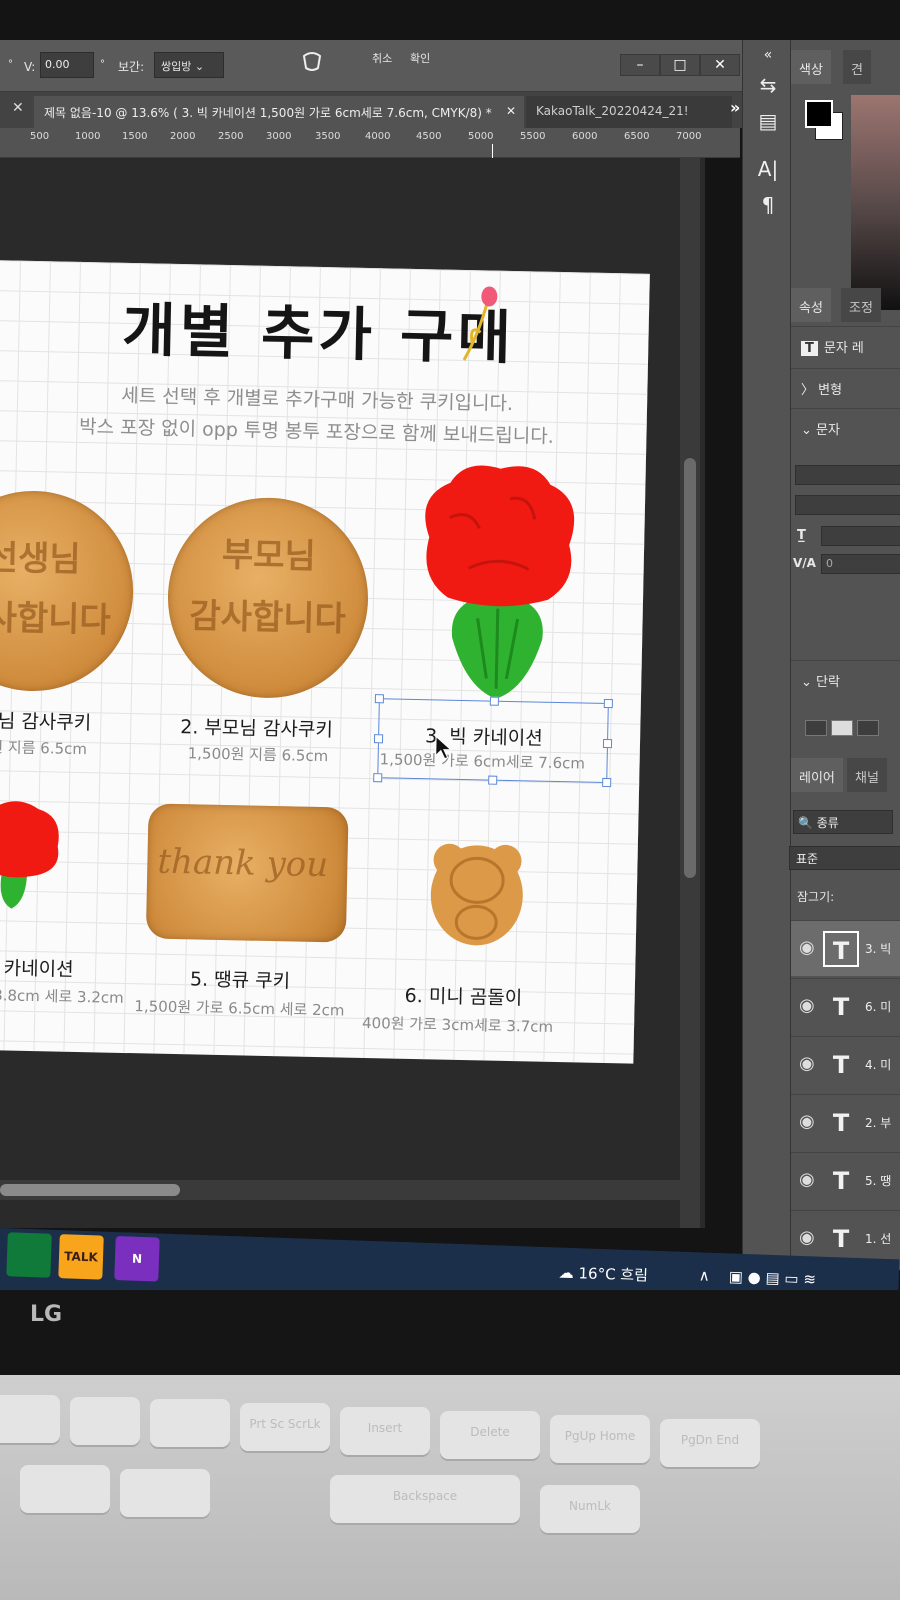 The height and width of the screenshot is (1600, 900). Describe the element at coordinates (720, 65) in the screenshot. I see `close-window-button: ✕` at that location.